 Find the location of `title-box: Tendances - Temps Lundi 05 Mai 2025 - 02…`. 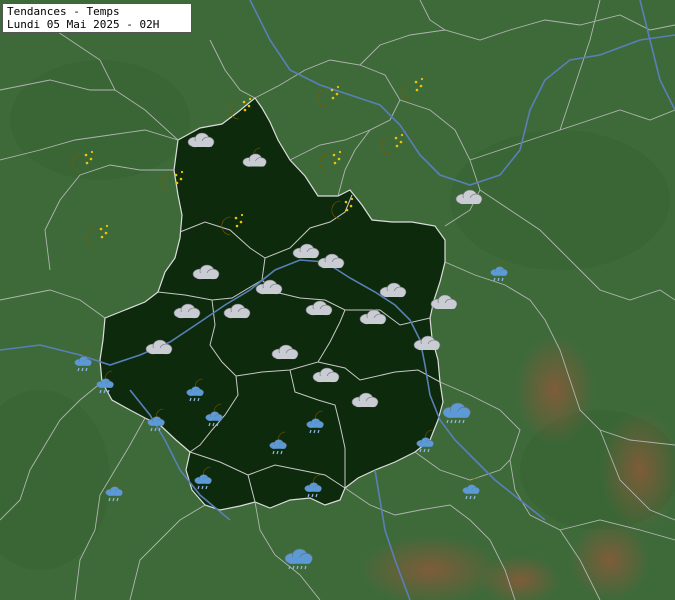

title-box: Tendances - Temps Lundi 05 Mai 2025 - 02… is located at coordinates (97, 18).